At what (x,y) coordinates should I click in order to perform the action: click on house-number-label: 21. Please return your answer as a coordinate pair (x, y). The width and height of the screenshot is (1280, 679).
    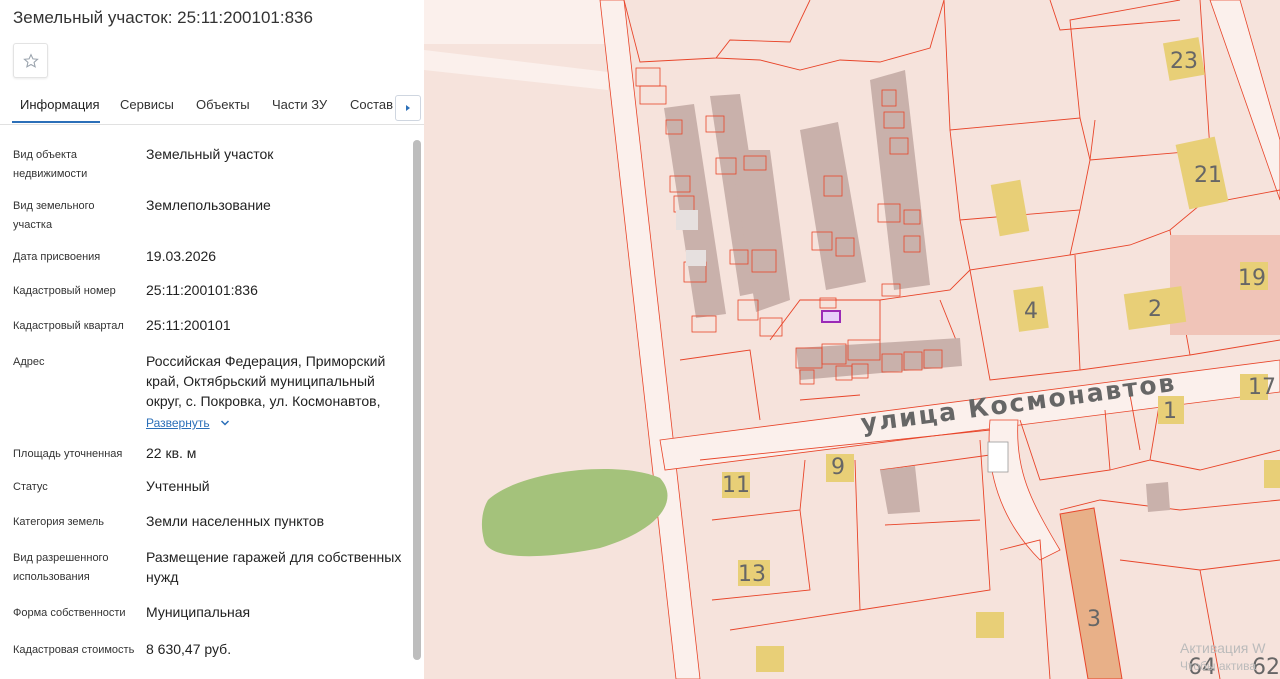
    Looking at the image, I should click on (1208, 175).